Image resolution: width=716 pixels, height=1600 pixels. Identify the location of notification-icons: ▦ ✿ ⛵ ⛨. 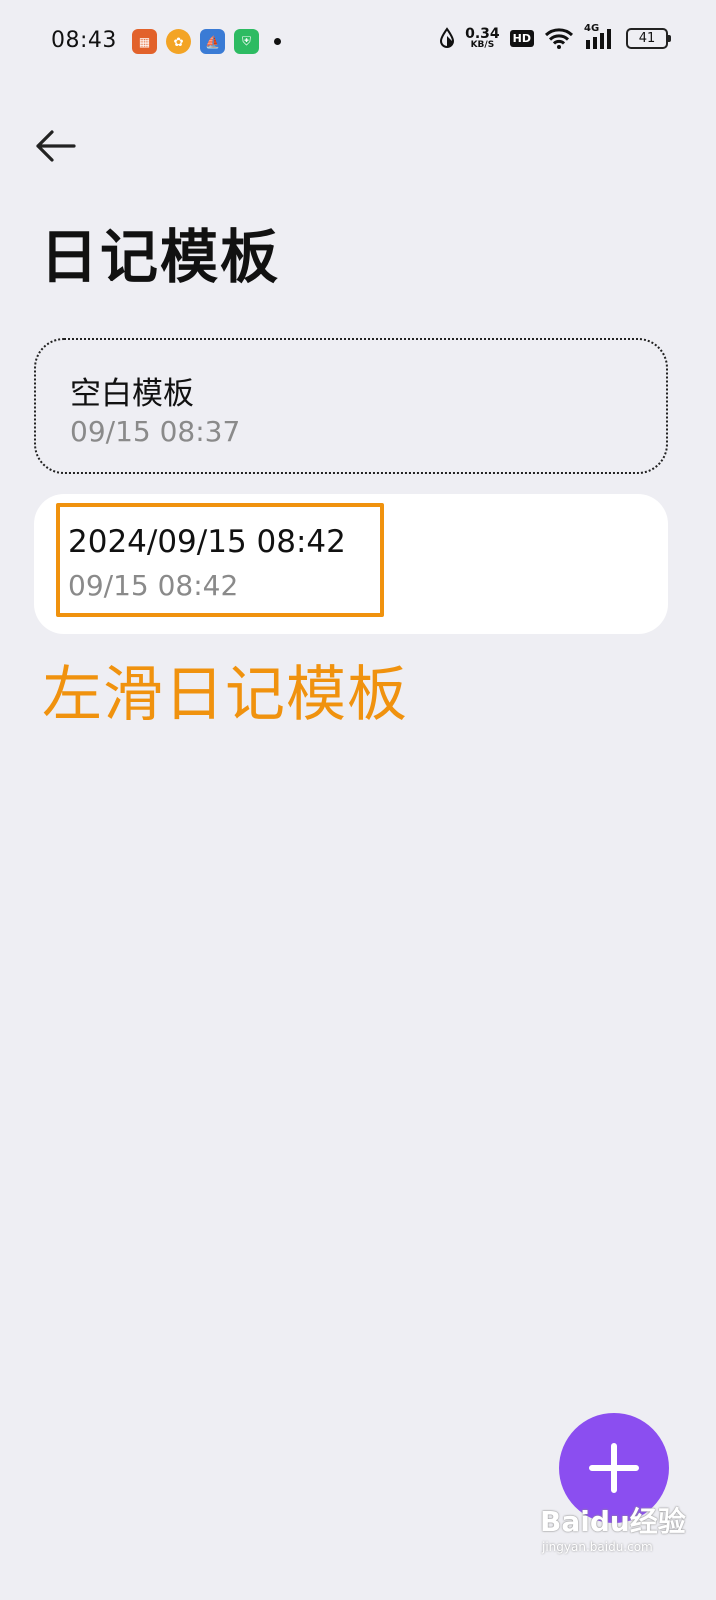
(206, 41).